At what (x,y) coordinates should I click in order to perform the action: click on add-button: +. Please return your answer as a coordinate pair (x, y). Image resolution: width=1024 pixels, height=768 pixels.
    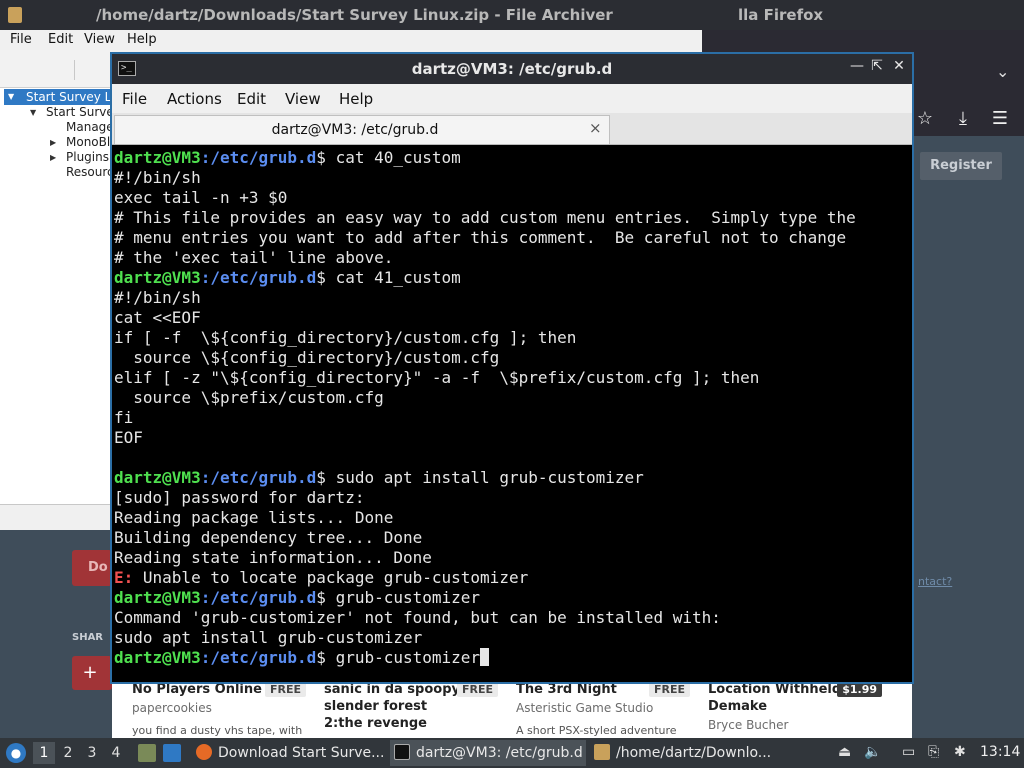
    Looking at the image, I should click on (92, 673).